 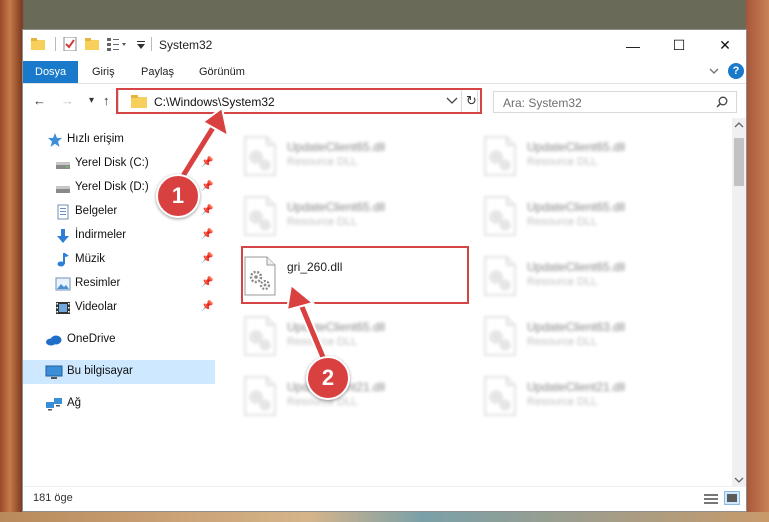 I want to click on step-1-badge: 1, so click(x=178, y=196).